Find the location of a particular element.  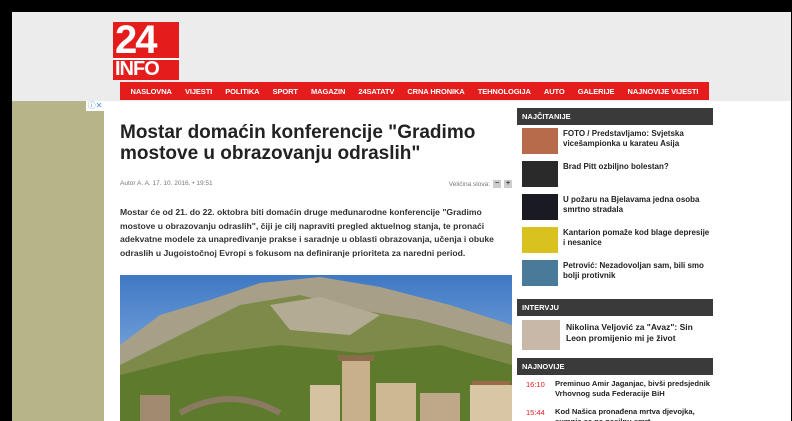

interview-thumbnail is located at coordinates (541, 335).